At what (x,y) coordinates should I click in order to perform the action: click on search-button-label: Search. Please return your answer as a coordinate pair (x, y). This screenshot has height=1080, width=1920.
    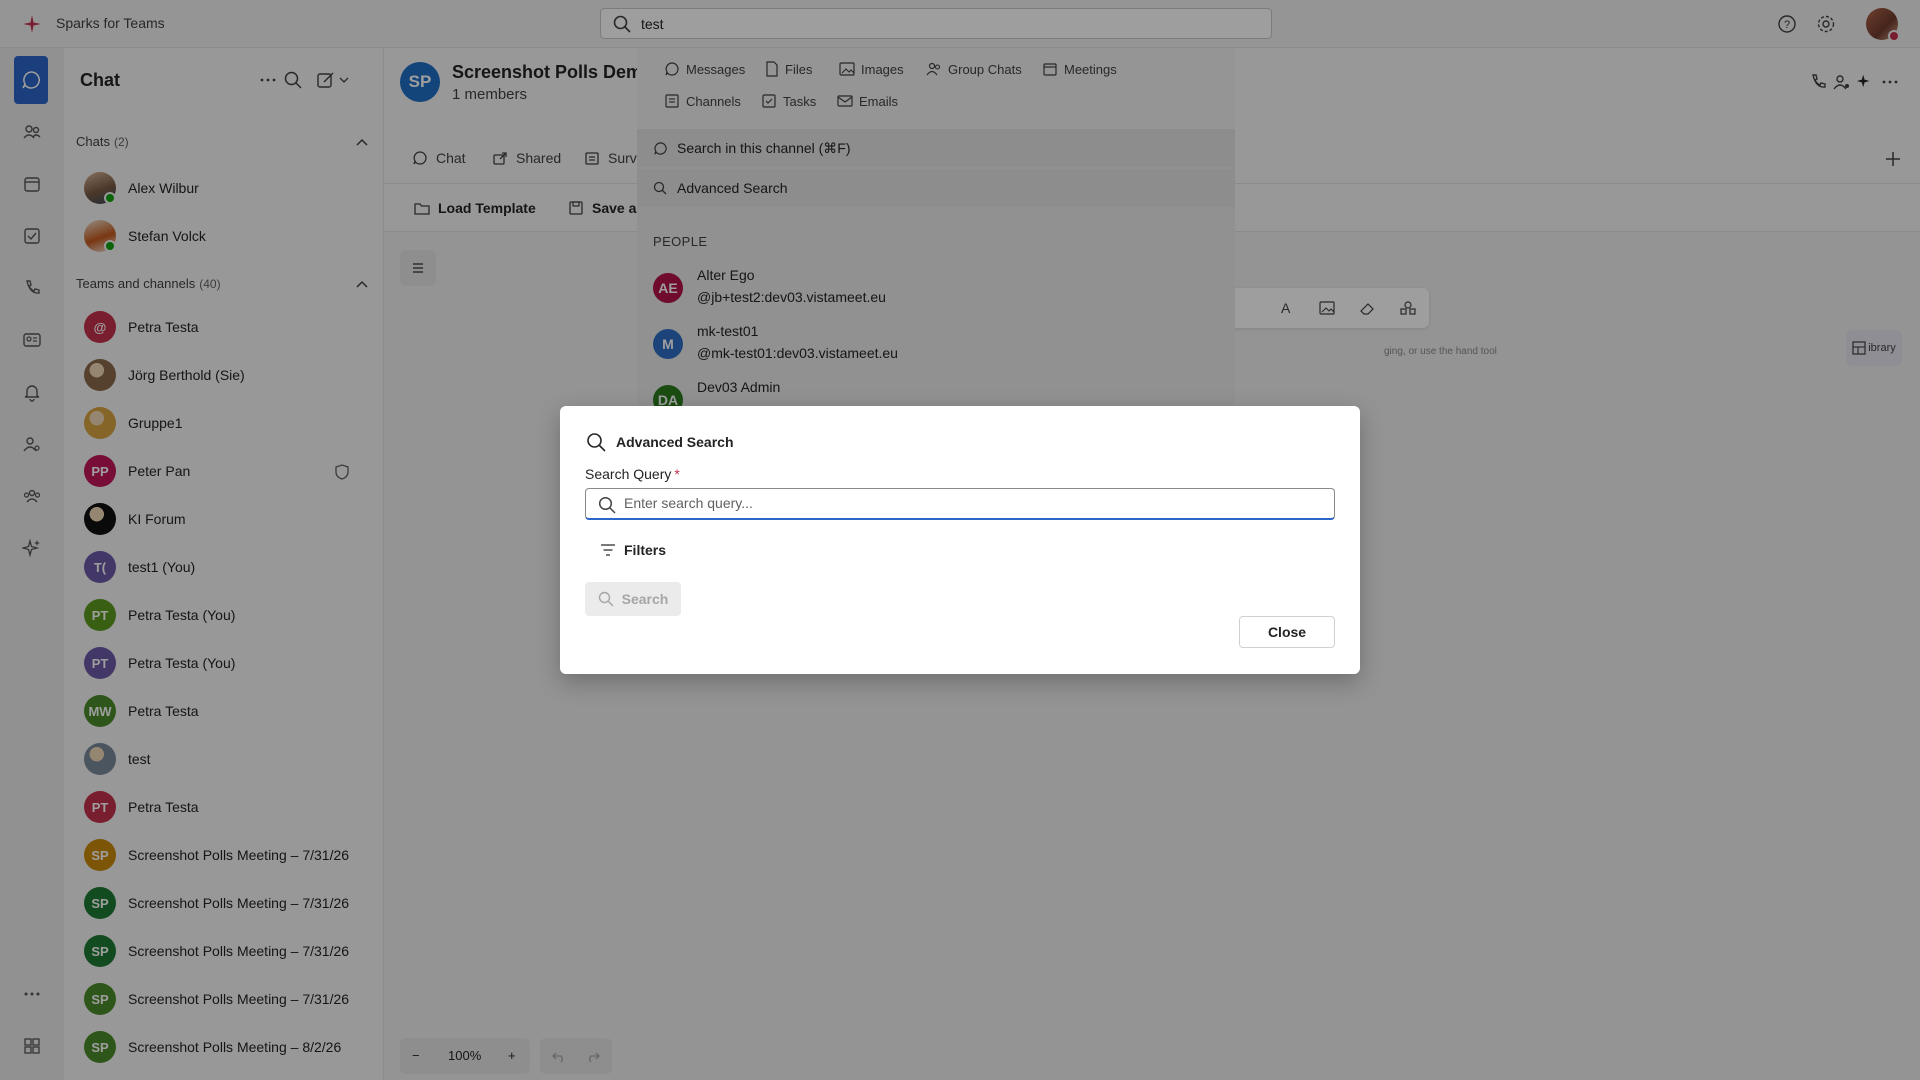
    Looking at the image, I should click on (645, 599).